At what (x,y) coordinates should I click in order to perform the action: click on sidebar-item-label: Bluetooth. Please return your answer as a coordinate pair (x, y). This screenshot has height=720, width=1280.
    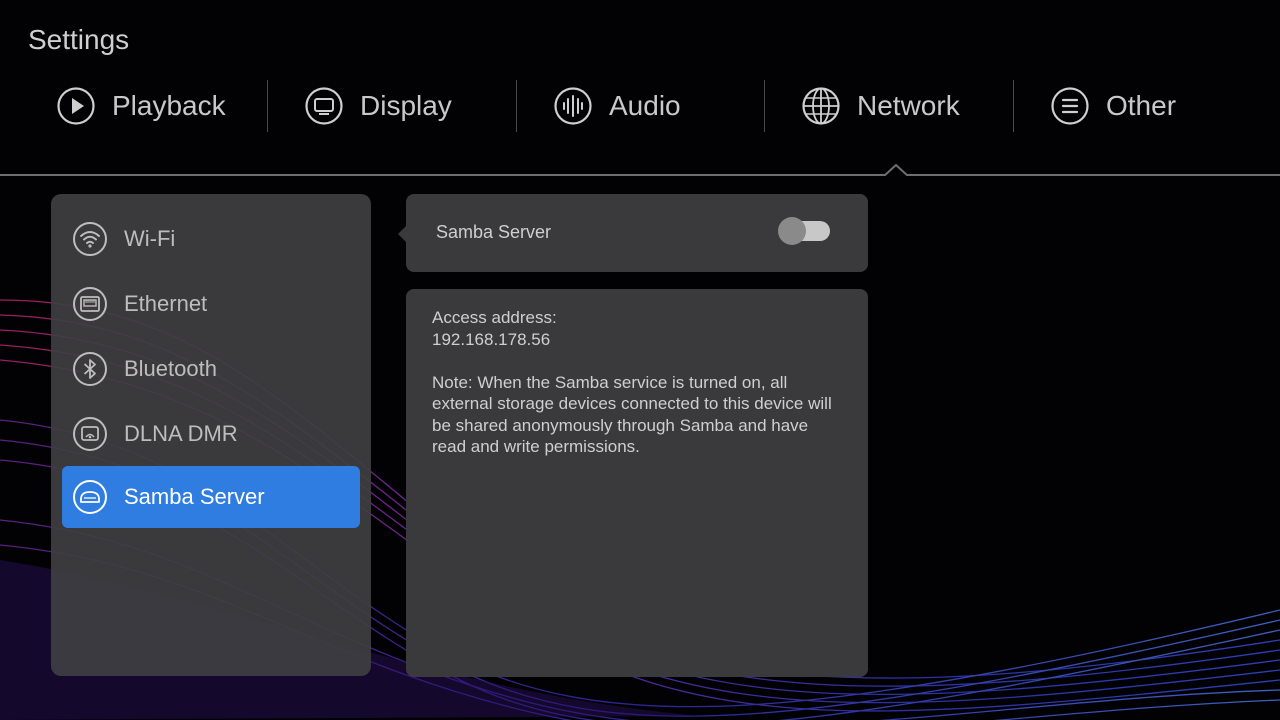
    Looking at the image, I should click on (170, 368).